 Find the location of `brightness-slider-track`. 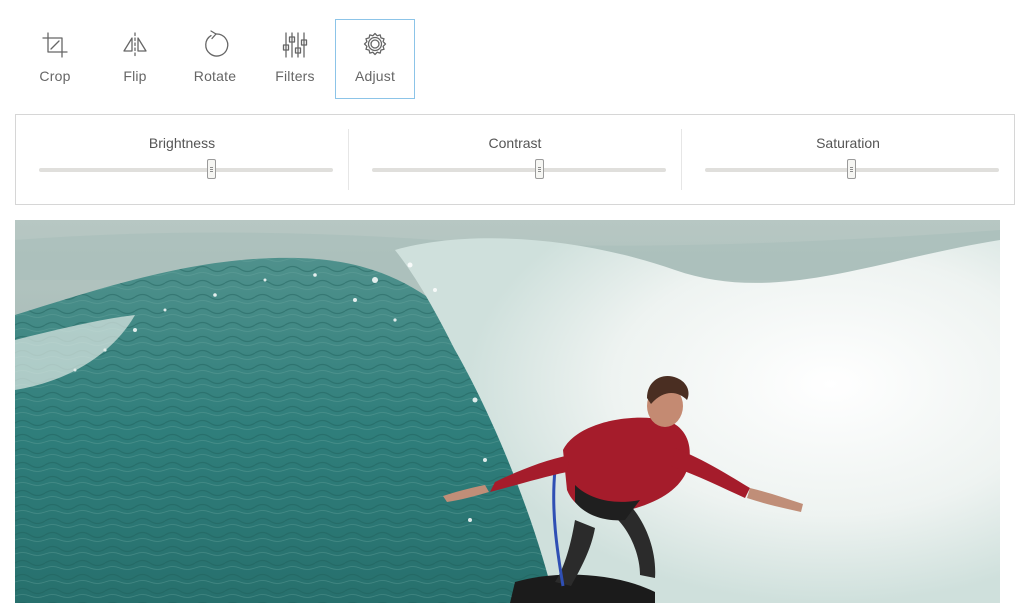

brightness-slider-track is located at coordinates (186, 170).